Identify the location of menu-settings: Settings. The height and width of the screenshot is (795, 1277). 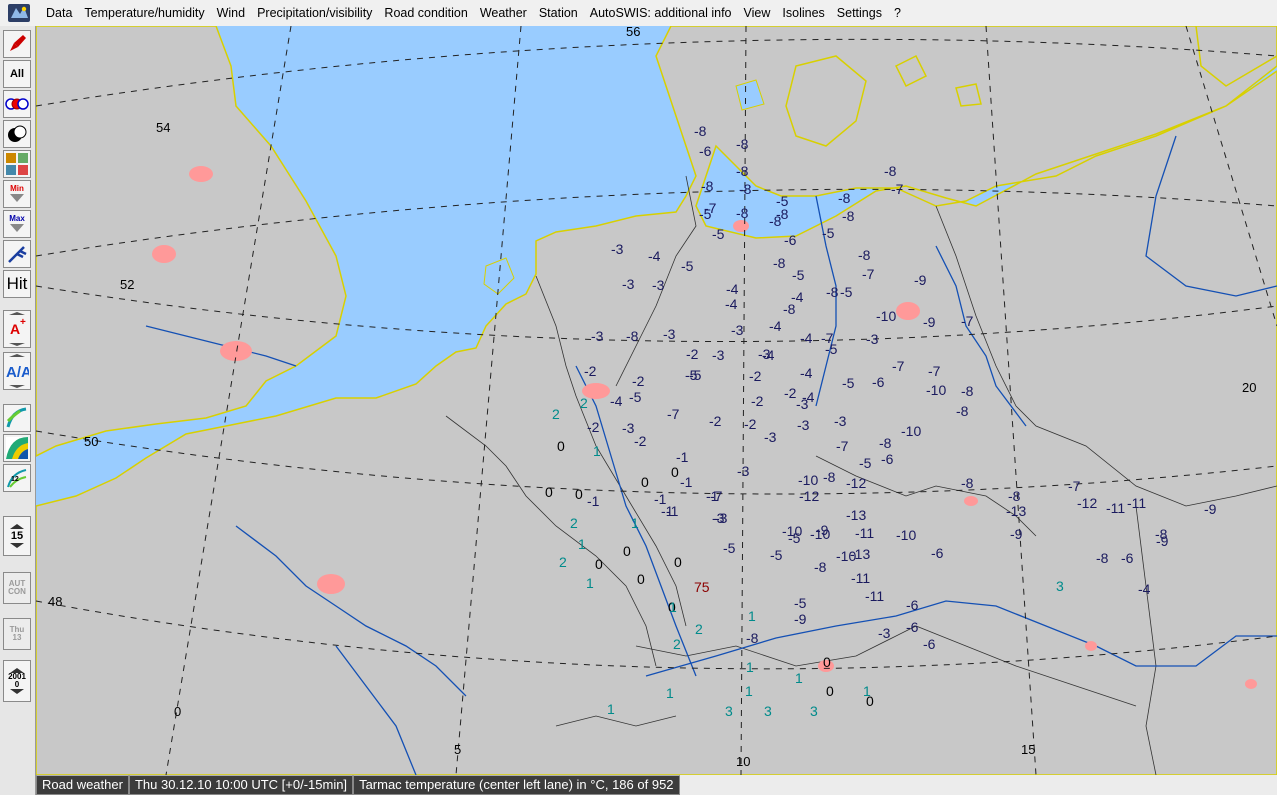
(859, 13).